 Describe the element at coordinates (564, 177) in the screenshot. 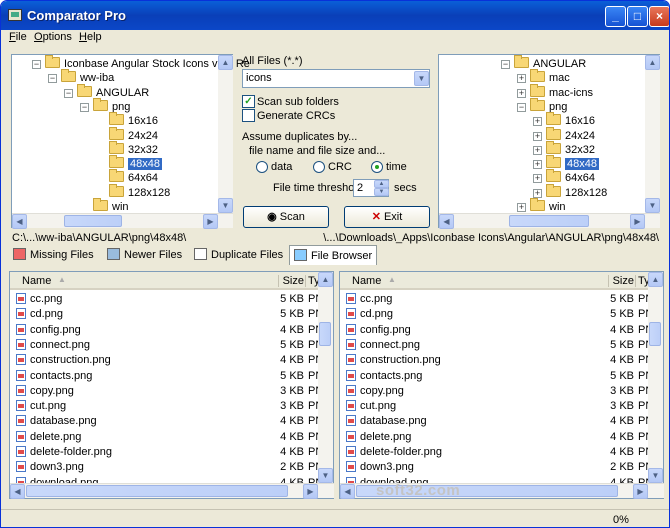

I see `tree-node: +64x64` at that location.